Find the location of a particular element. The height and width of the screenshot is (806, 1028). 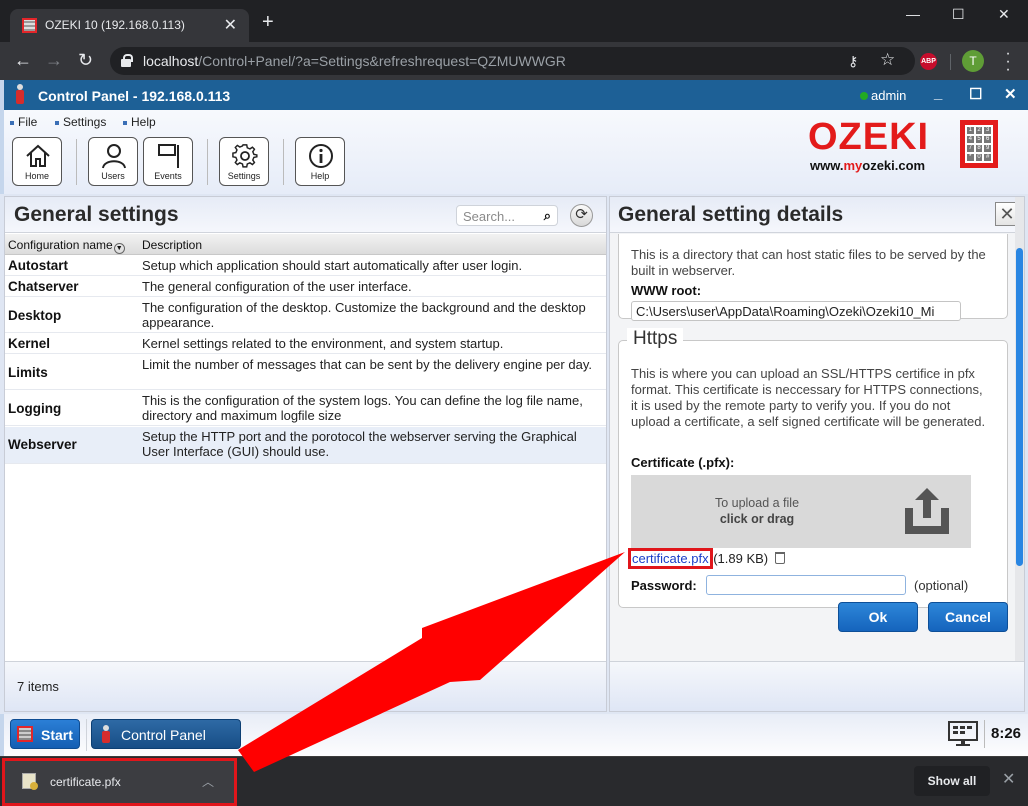

user-icon is located at coordinates (114, 156).